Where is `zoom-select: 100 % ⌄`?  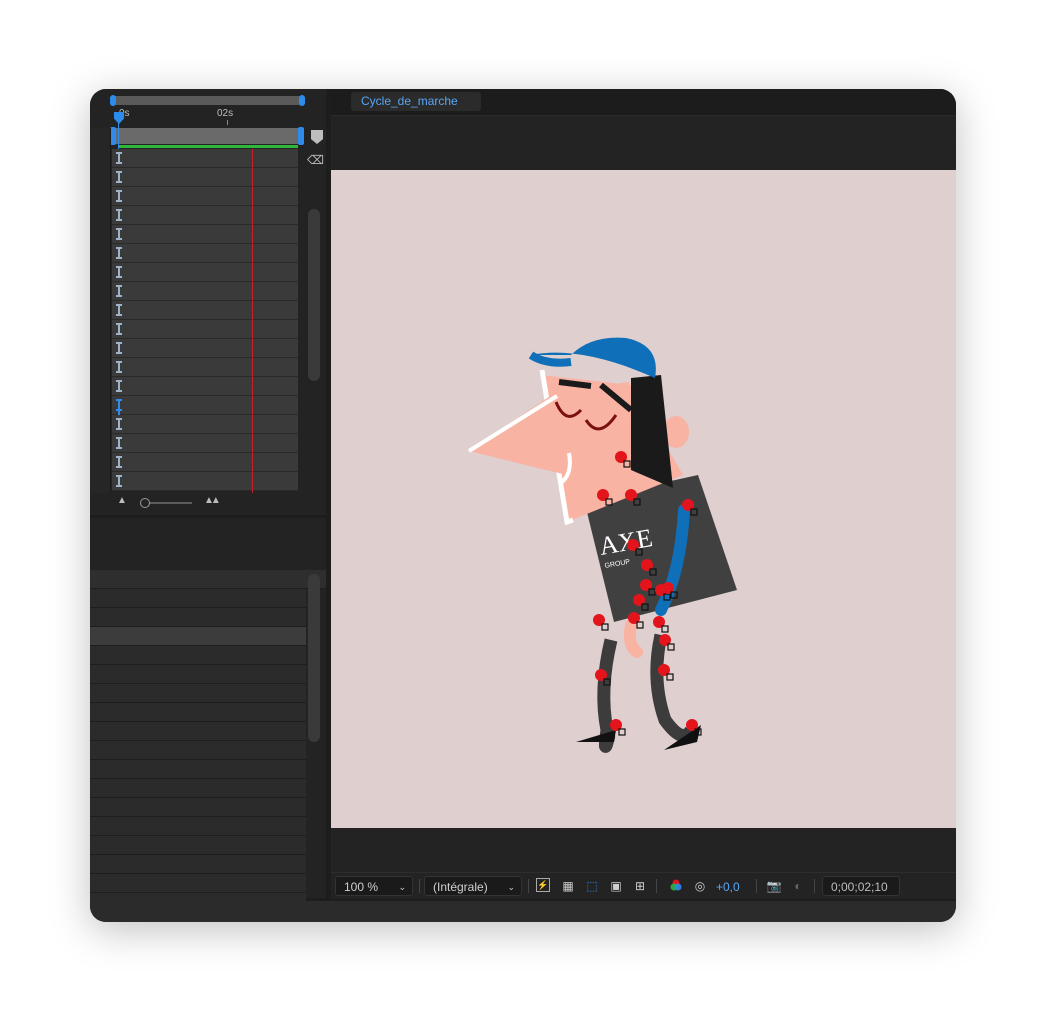
zoom-select: 100 % ⌄ is located at coordinates (374, 886).